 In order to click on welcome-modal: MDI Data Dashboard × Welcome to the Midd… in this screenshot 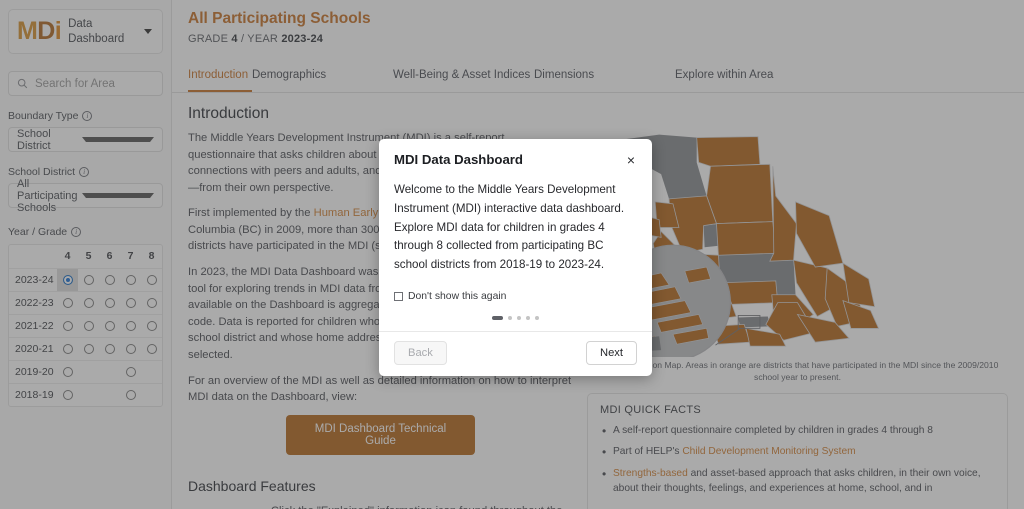, I will do `click(515, 257)`.